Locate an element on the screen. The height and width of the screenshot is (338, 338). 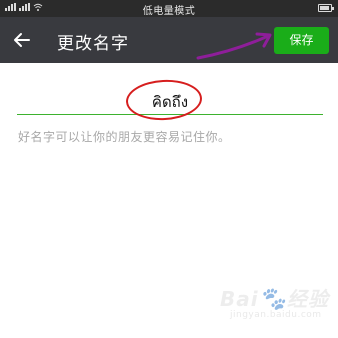
arrow-left-icon is located at coordinates (22, 40).